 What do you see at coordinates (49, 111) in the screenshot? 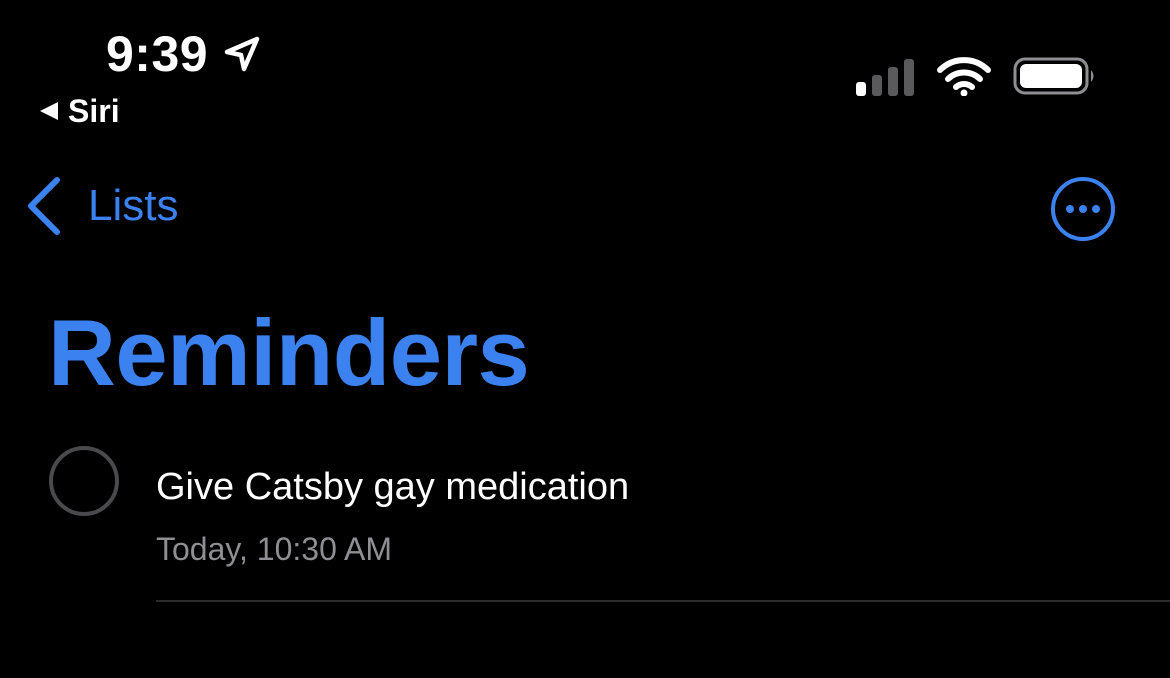
I see `back-triangle-icon` at bounding box center [49, 111].